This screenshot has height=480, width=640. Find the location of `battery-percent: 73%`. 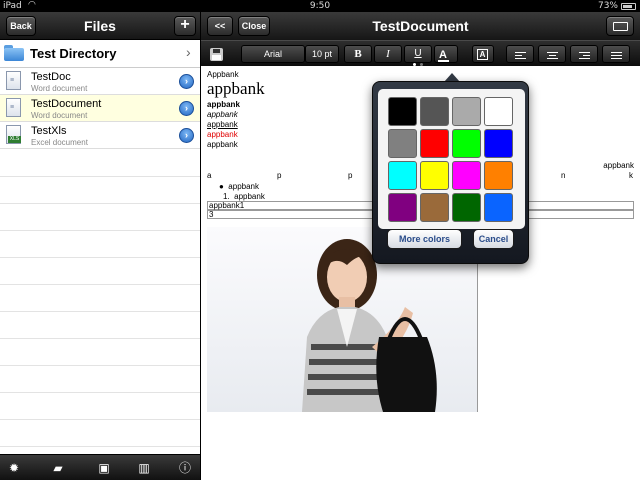

battery-percent: 73% is located at coordinates (607, 6).